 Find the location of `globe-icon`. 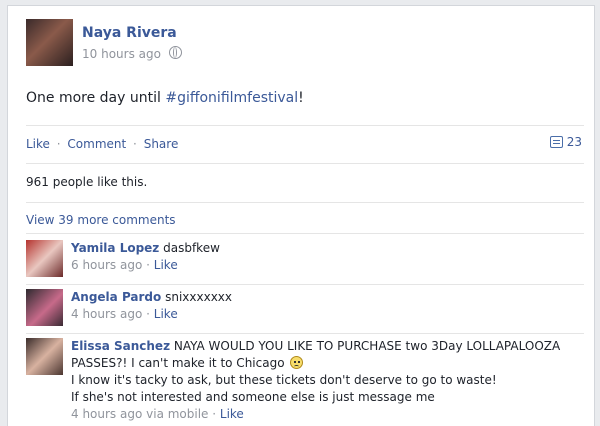

globe-icon is located at coordinates (175, 52).